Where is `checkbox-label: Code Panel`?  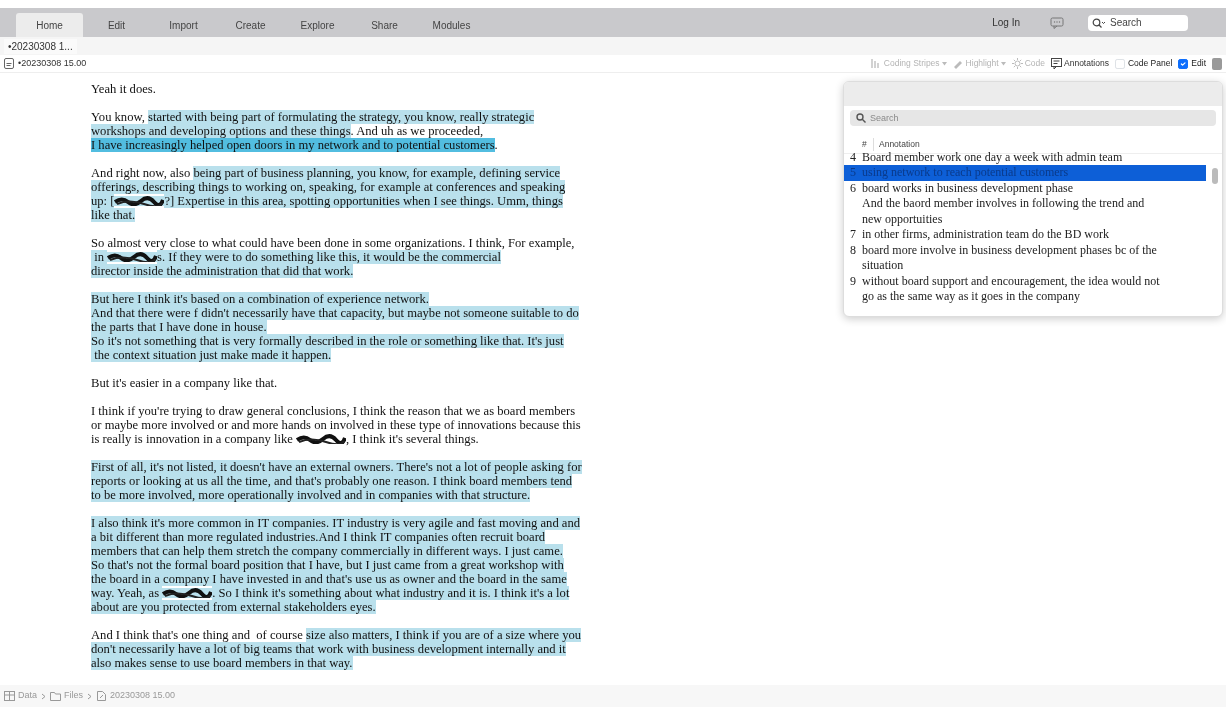
checkbox-label: Code Panel is located at coordinates (1150, 63).